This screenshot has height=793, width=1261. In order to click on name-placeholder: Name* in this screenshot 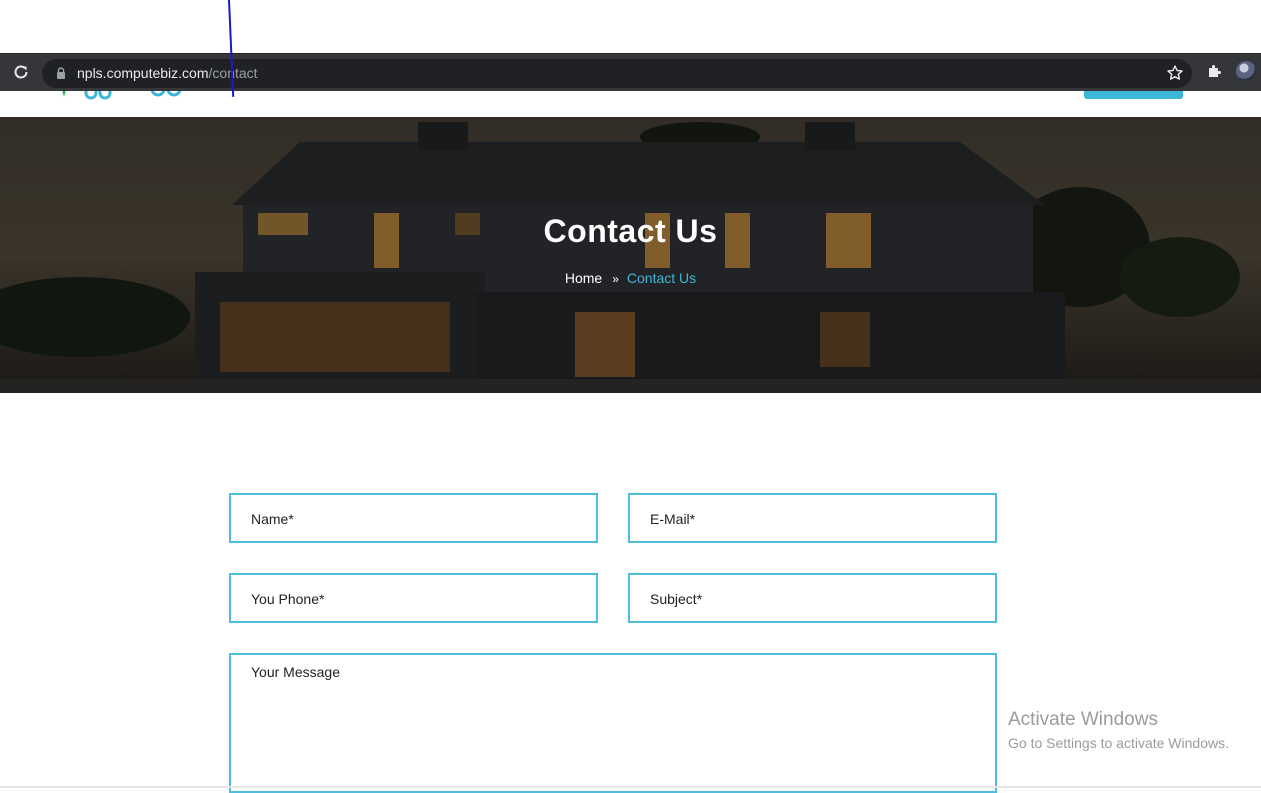, I will do `click(272, 519)`.